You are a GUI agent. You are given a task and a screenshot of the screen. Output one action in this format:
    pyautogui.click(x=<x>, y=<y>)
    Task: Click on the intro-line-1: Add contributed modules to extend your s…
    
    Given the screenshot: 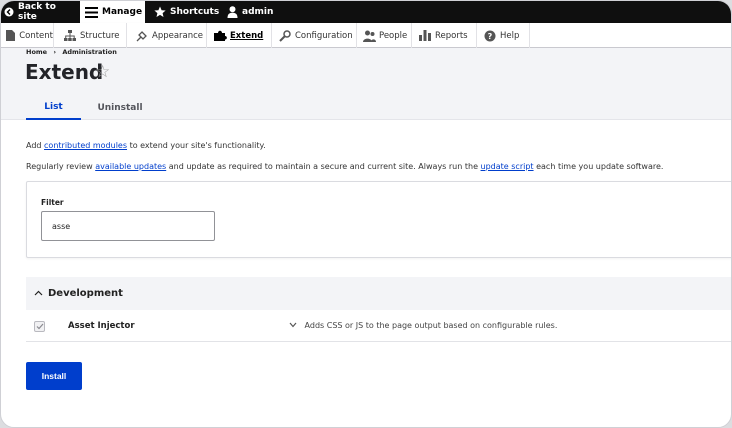 What is the action you would take?
    pyautogui.click(x=146, y=145)
    